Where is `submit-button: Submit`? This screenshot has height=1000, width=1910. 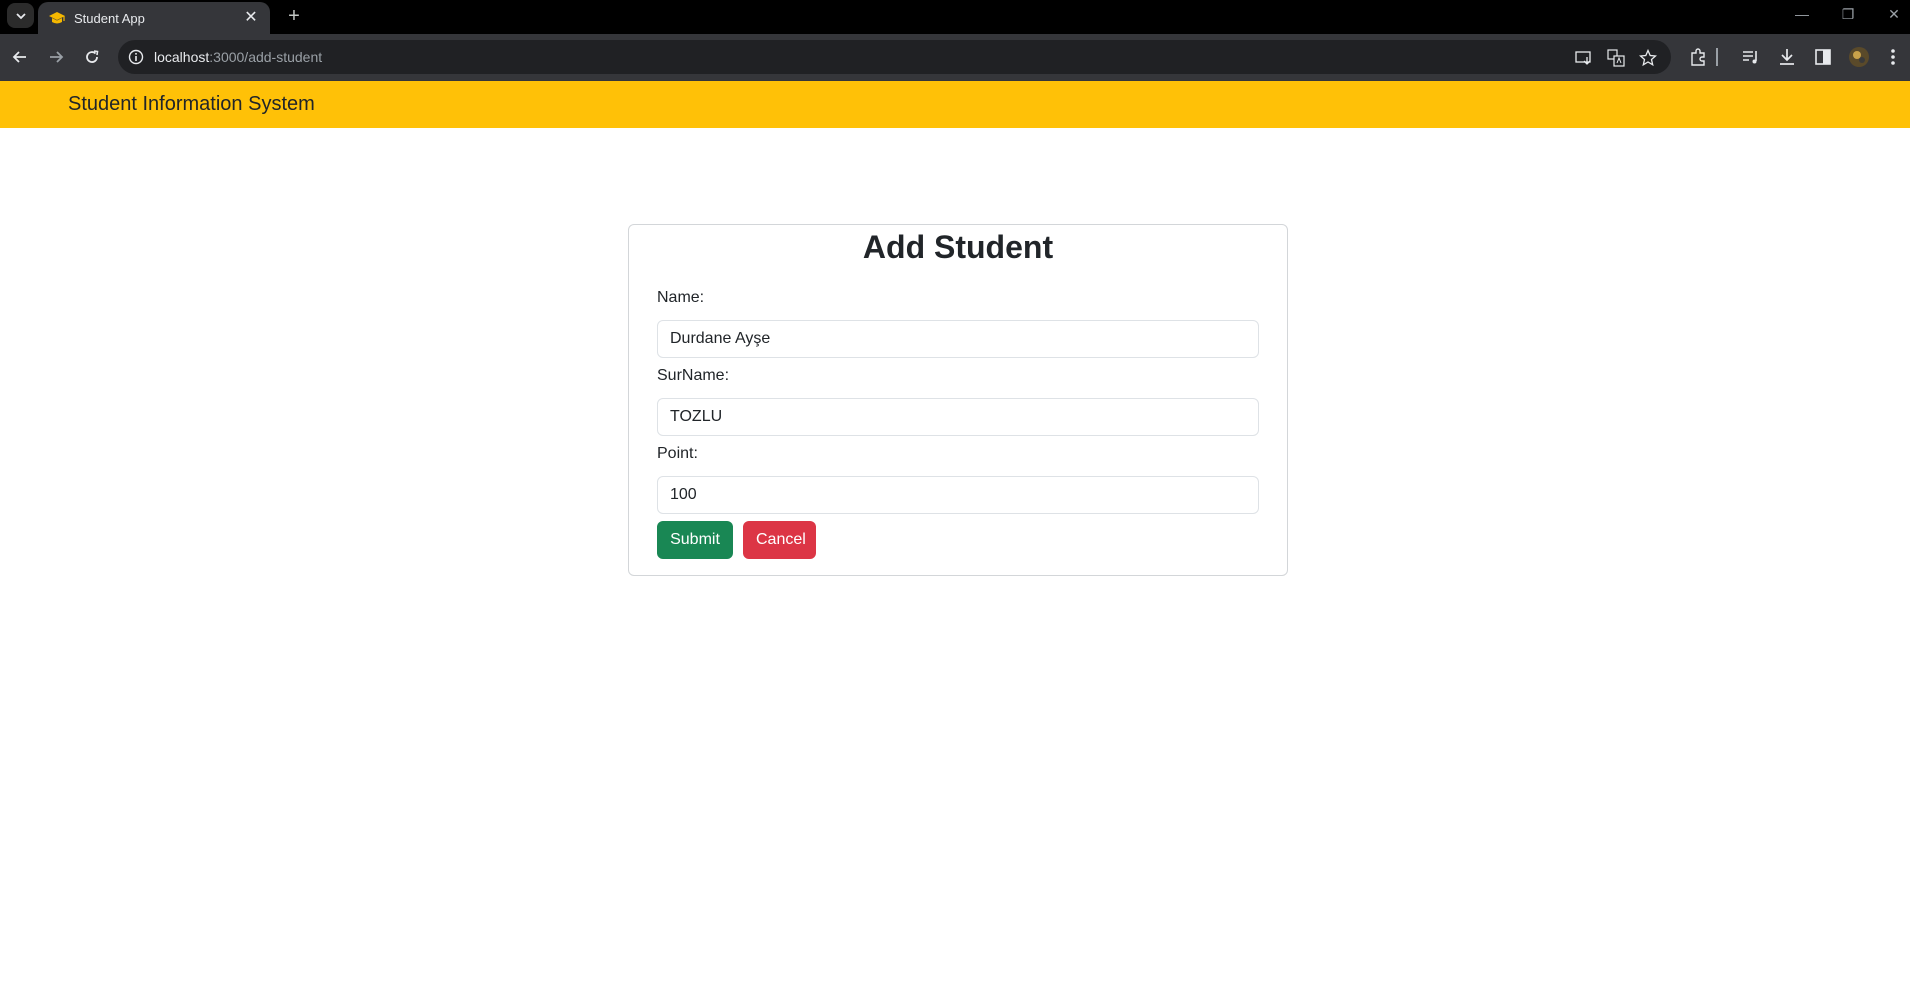
submit-button: Submit is located at coordinates (695, 540).